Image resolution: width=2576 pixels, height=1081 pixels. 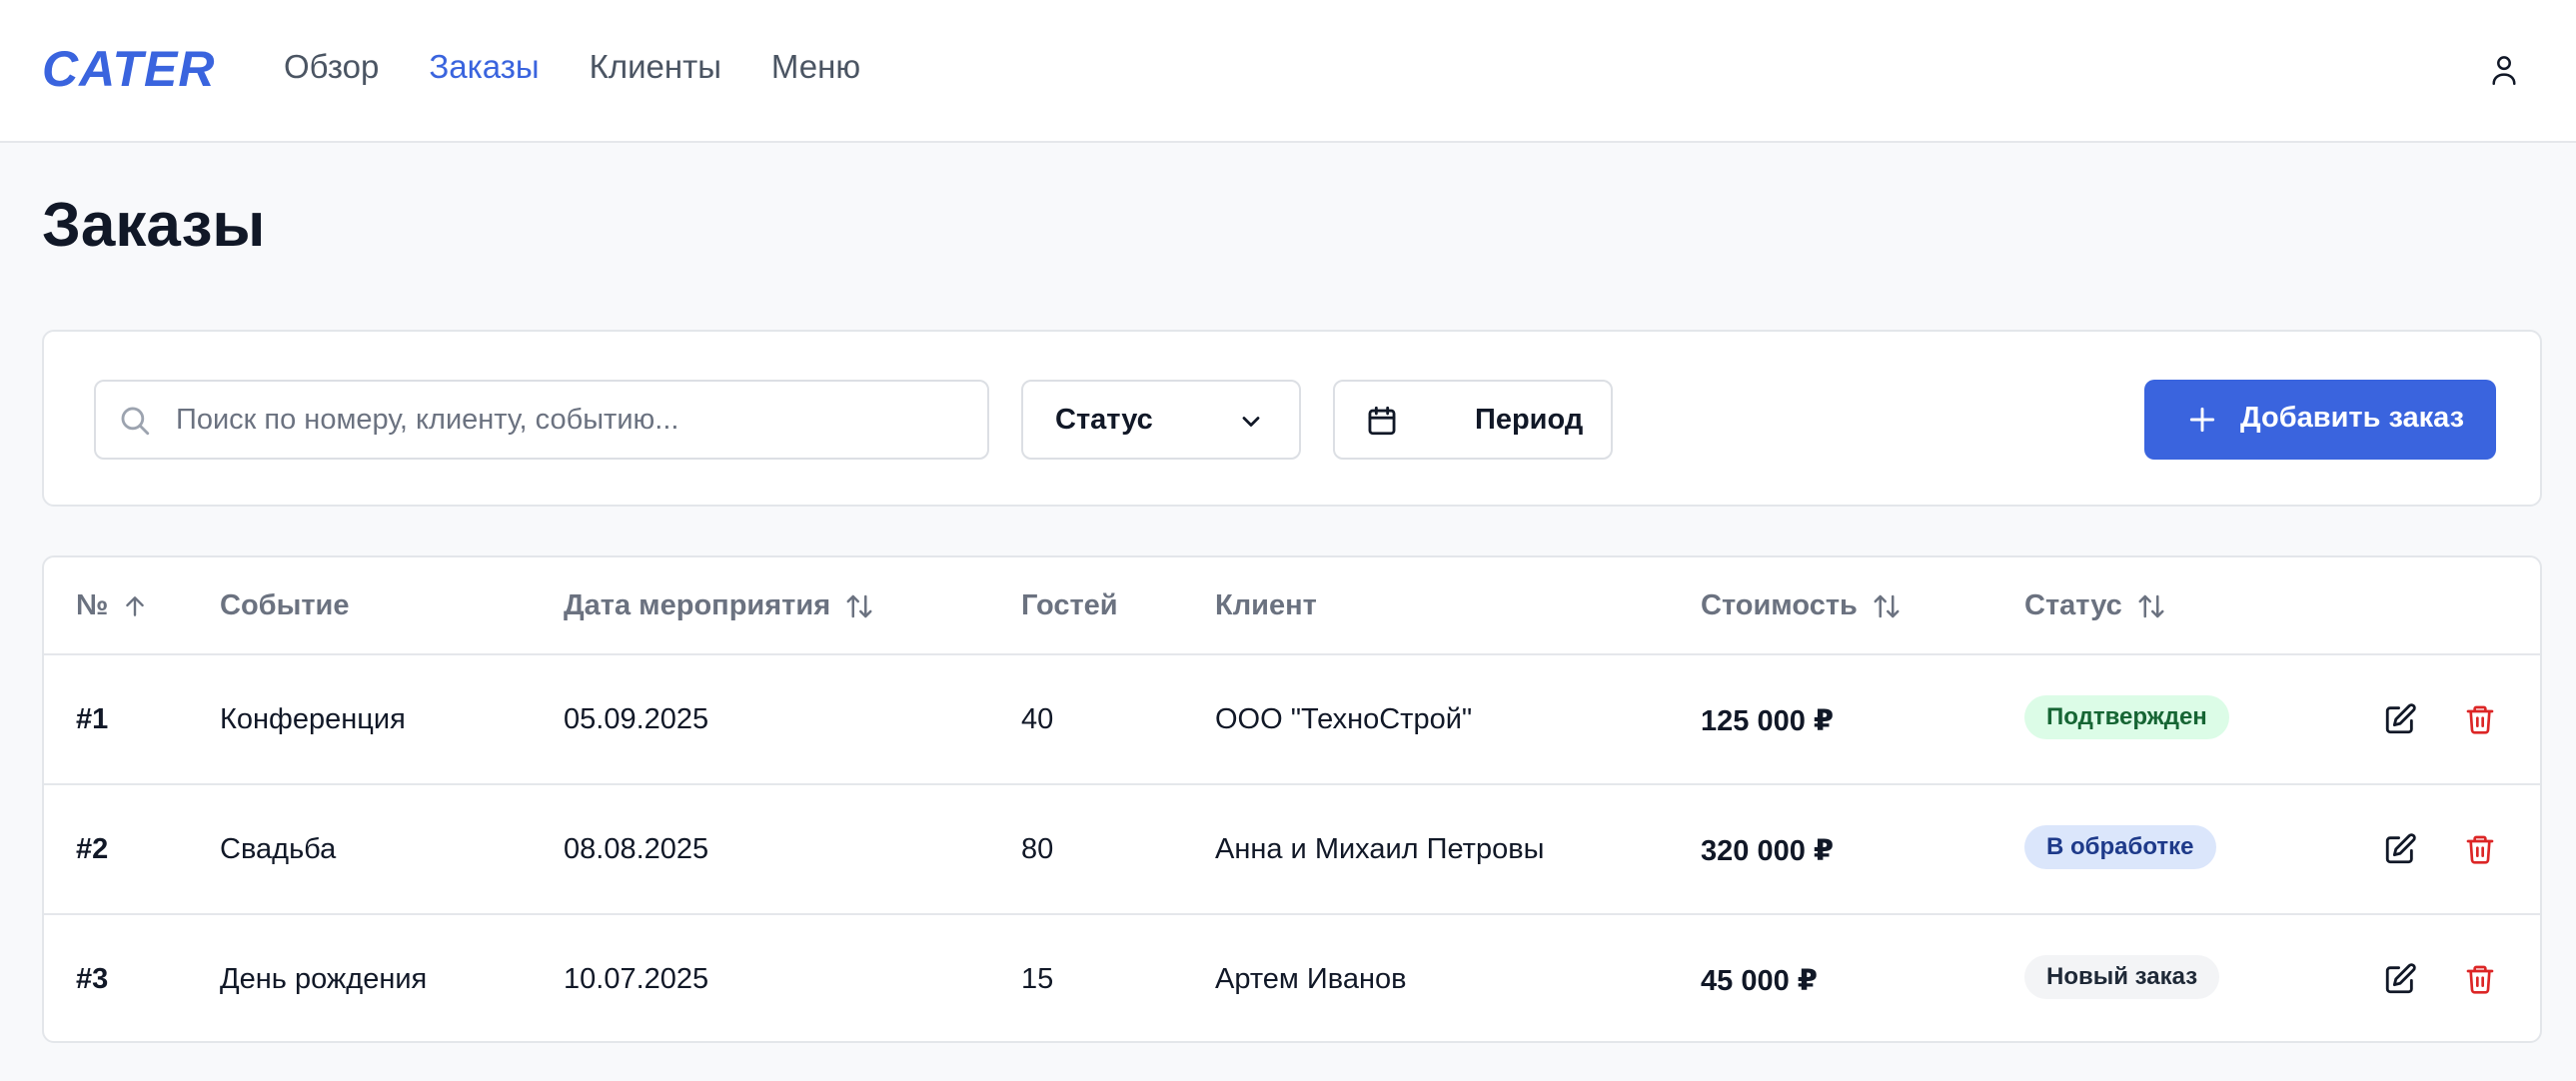 What do you see at coordinates (1759, 981) in the screenshot?
I see `order-cost: 45 000 ₽` at bounding box center [1759, 981].